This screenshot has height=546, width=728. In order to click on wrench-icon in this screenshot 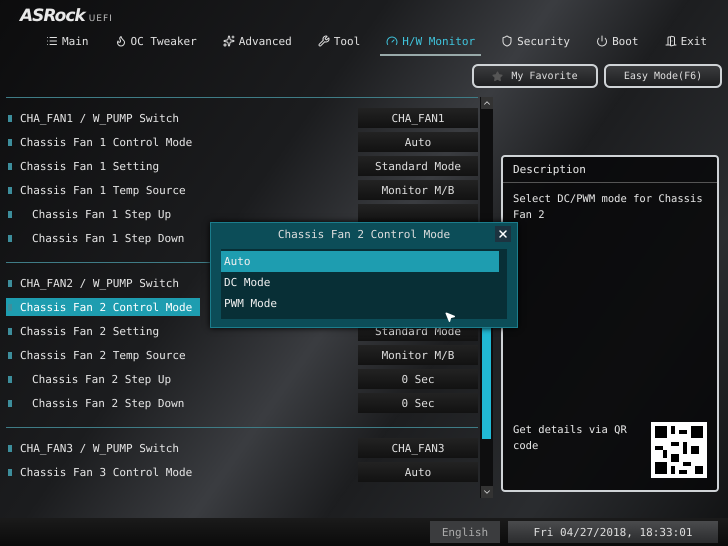, I will do `click(324, 41)`.